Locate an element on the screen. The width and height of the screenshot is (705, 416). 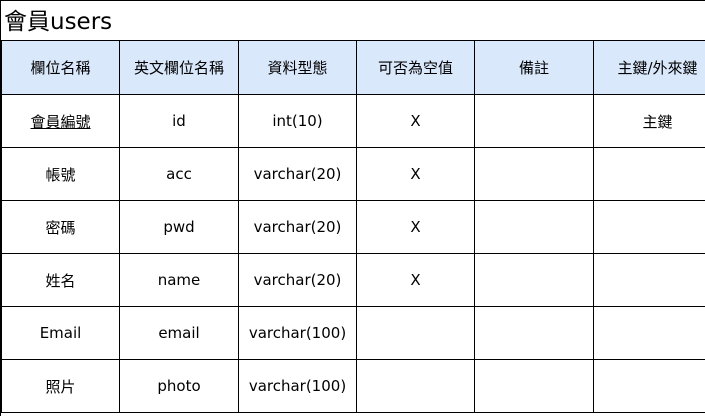
header-nullable: 可否為空值 is located at coordinates (415, 67).